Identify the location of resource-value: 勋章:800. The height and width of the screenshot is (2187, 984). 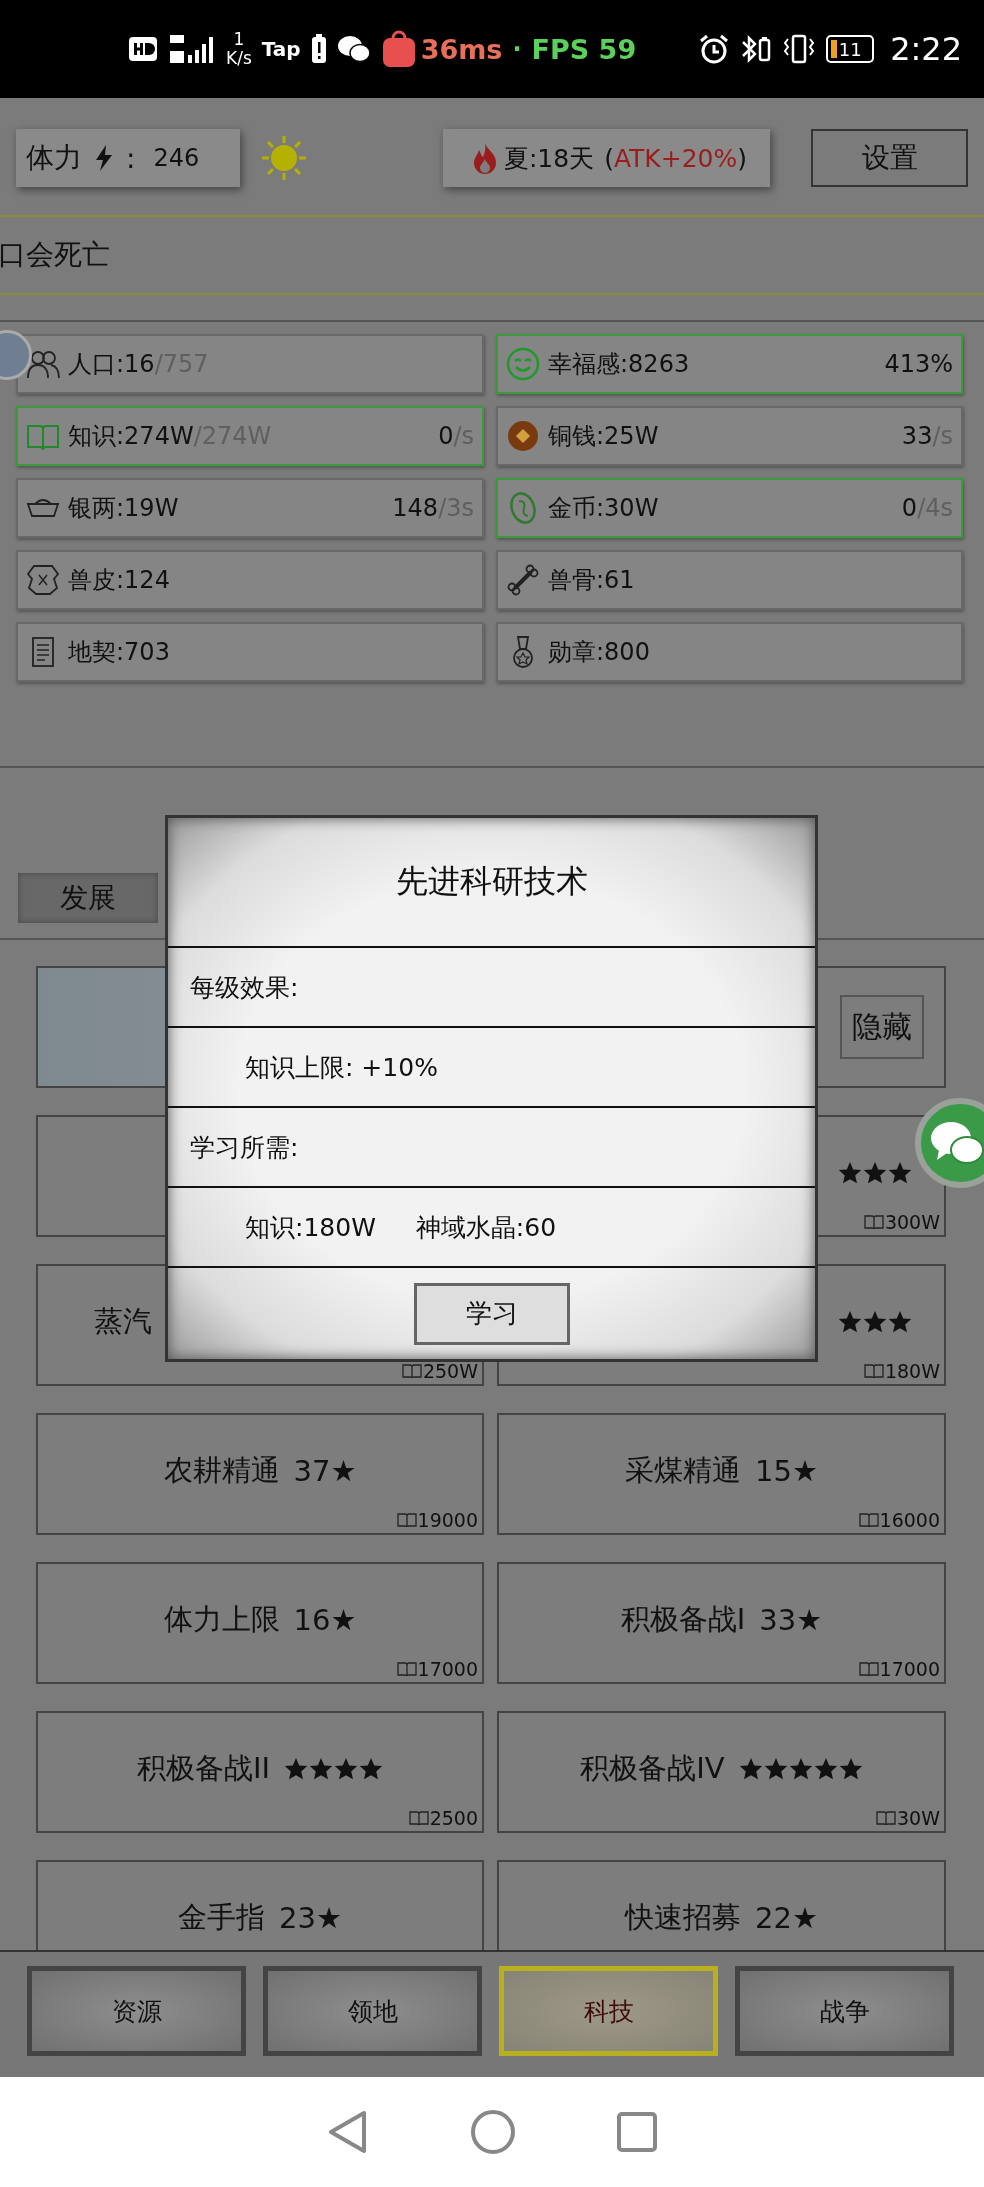
(599, 652).